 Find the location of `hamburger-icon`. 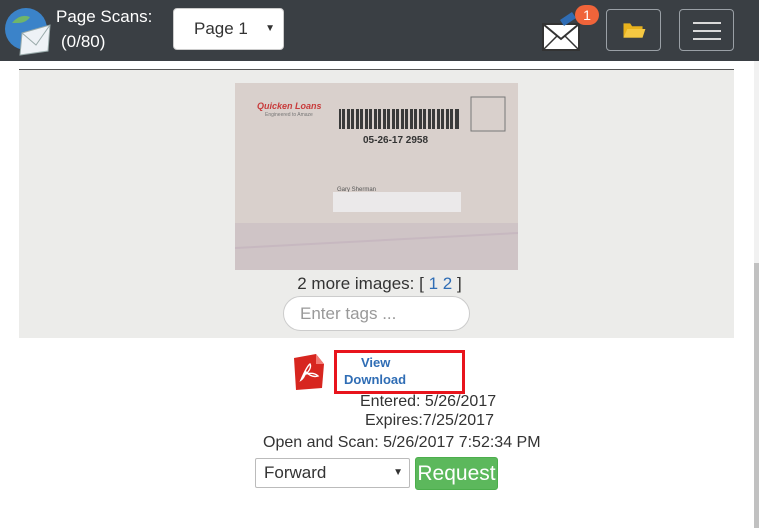

hamburger-icon is located at coordinates (707, 23).